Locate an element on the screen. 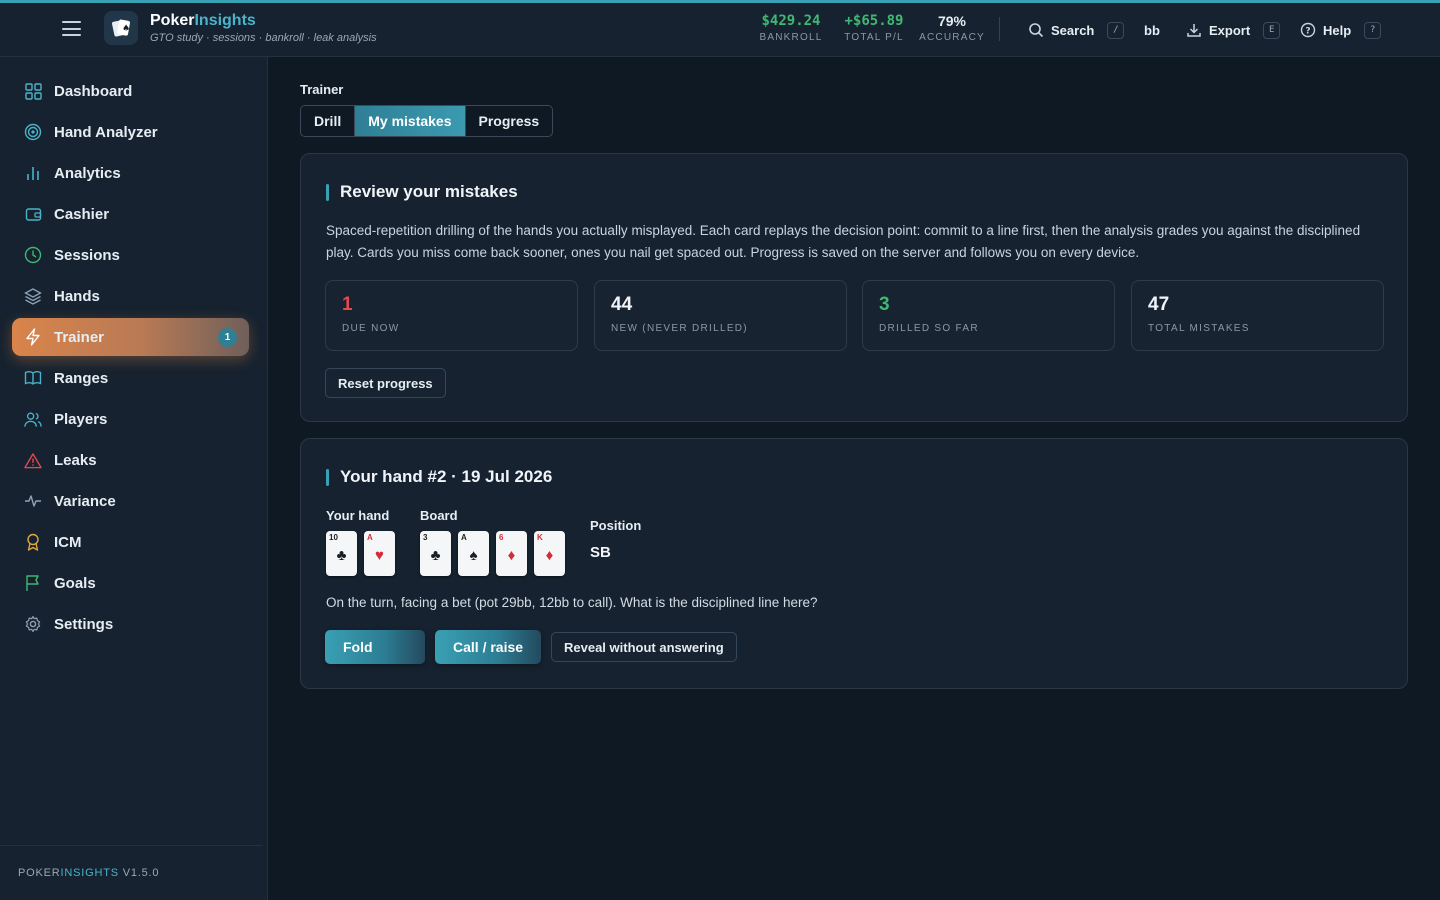 Image resolution: width=1440 pixels, height=900 pixels. export-button: Export E is located at coordinates (1233, 30).